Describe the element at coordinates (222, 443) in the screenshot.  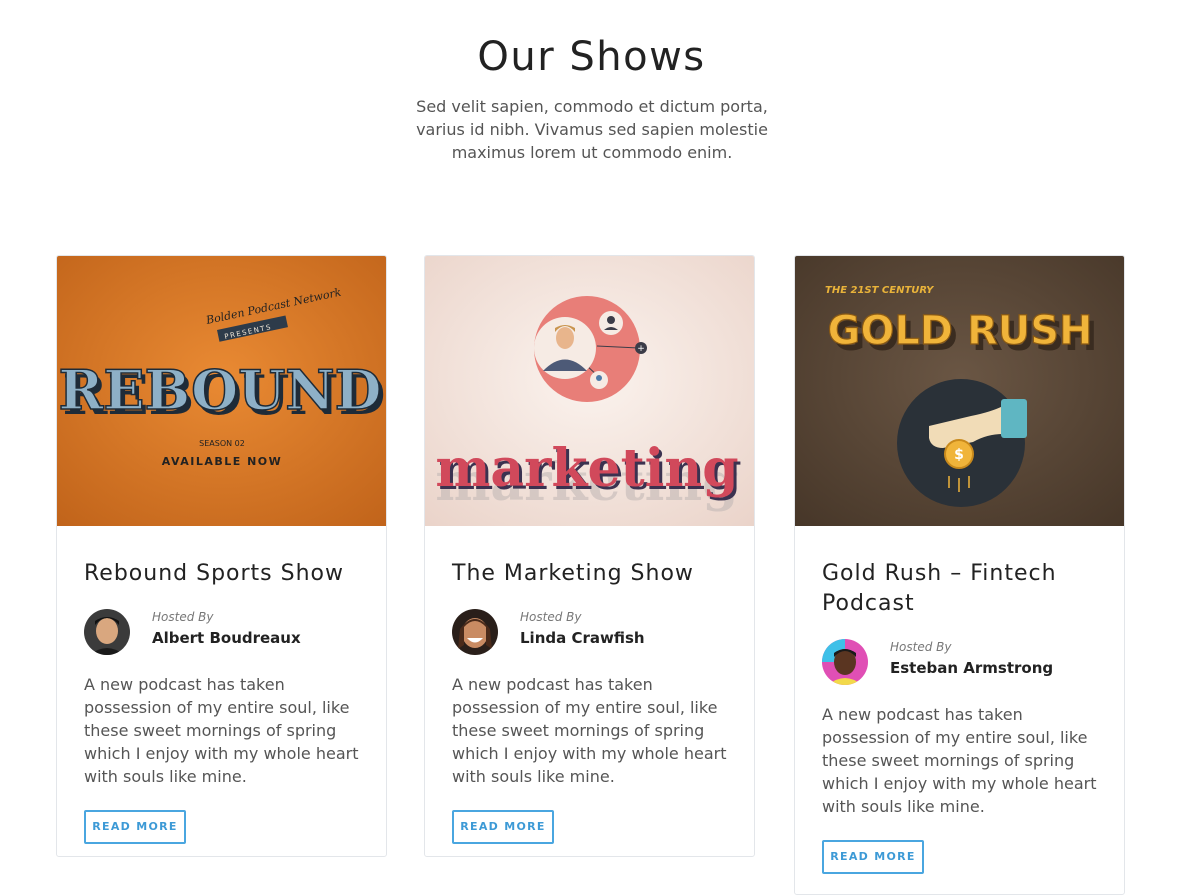
I see `cover-season-text: SEASON 02` at that location.